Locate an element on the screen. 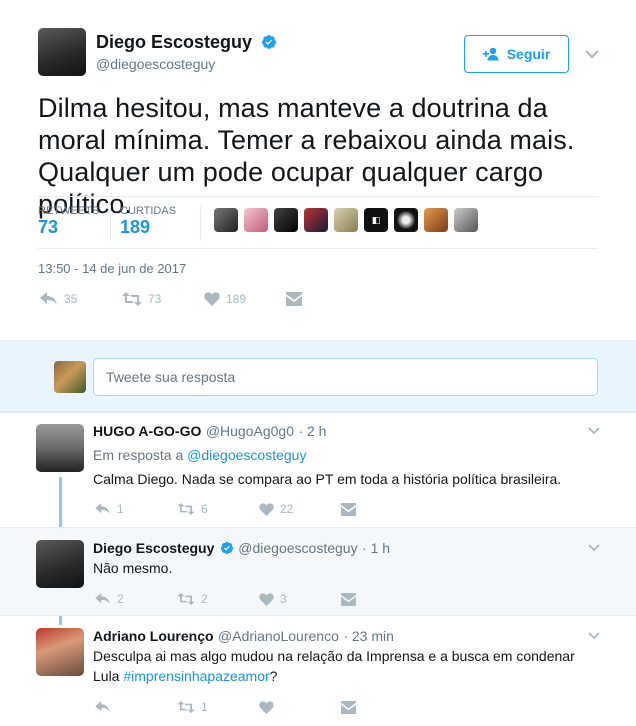  in-reply-to-link: @diegoescosteguy is located at coordinates (246, 455).